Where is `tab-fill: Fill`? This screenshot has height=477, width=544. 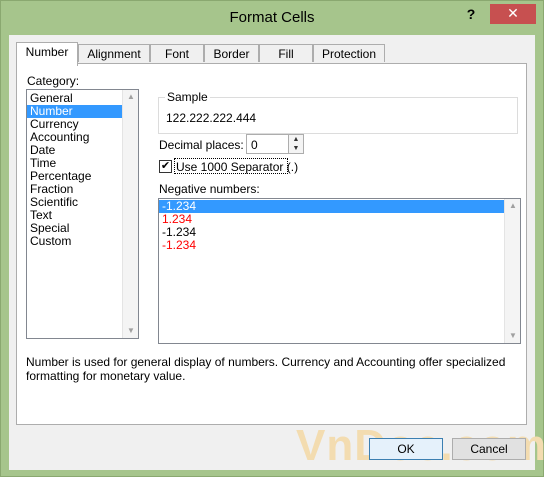 tab-fill: Fill is located at coordinates (286, 53).